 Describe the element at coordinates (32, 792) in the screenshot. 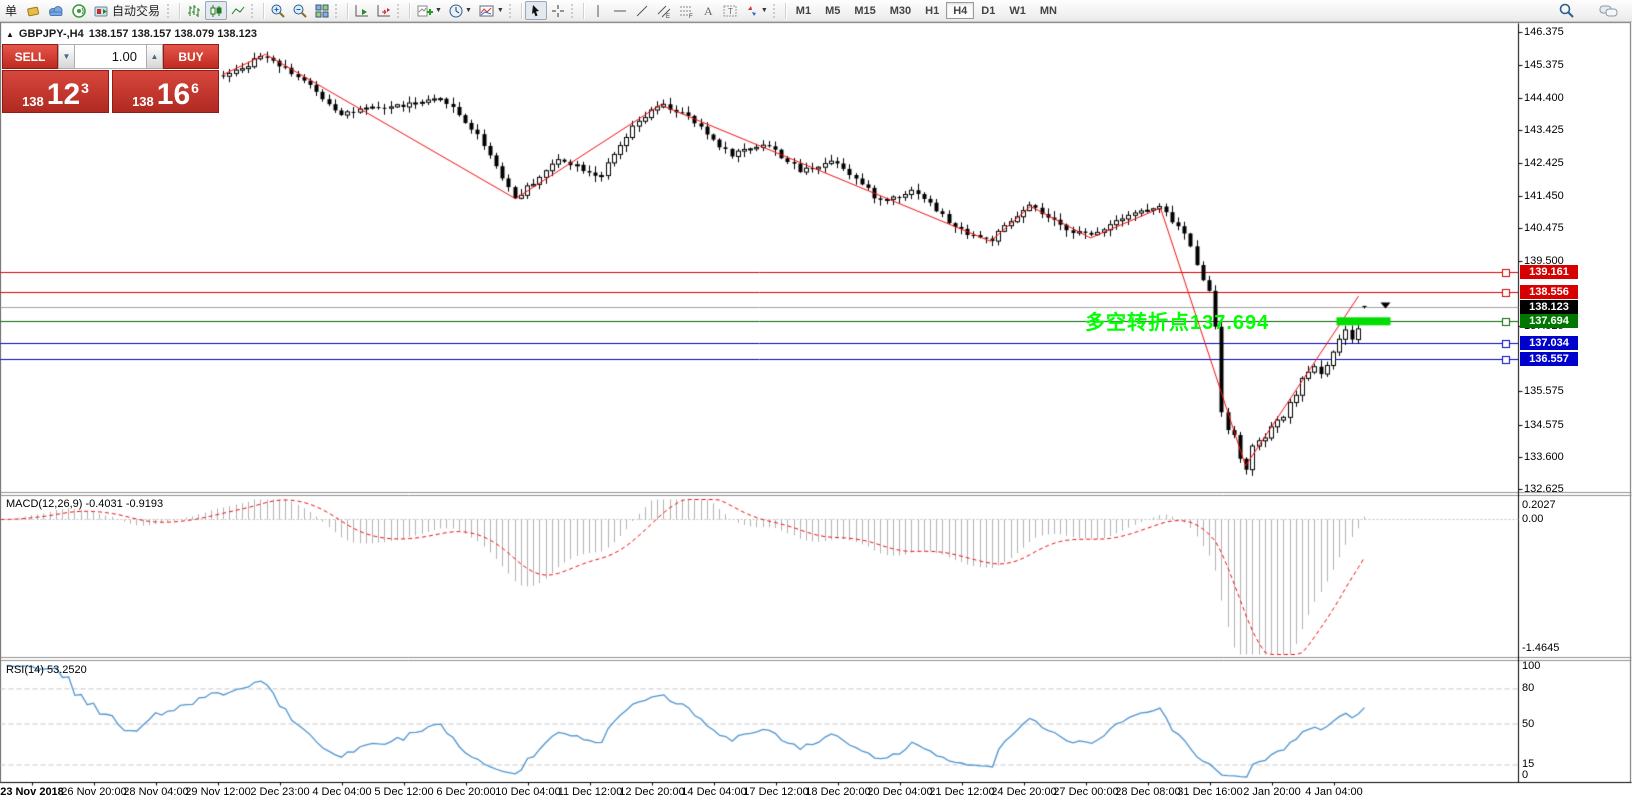

I see `time-axis-label: 23 Nov 2018` at that location.